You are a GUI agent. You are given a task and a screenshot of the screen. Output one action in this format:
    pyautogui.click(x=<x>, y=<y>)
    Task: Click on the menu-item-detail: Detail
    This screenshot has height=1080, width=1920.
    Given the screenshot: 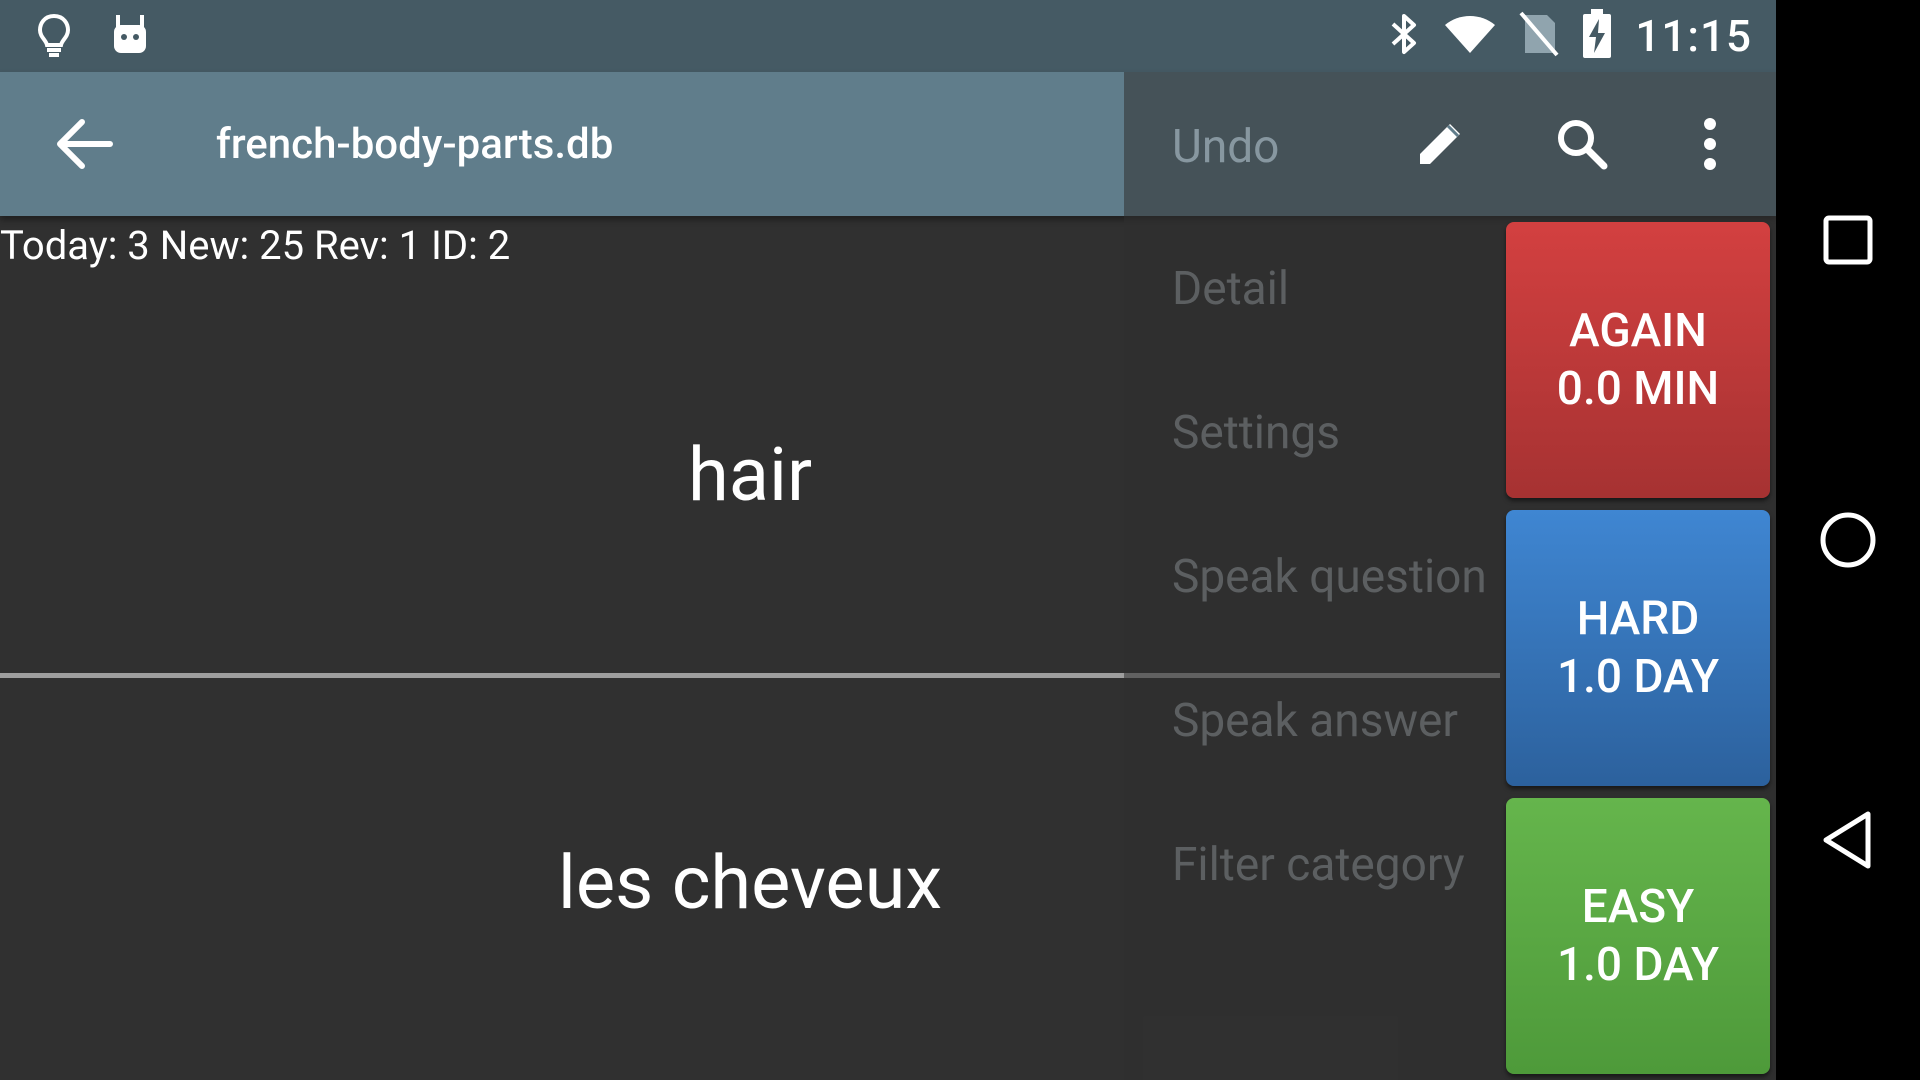 What is the action you would take?
    pyautogui.click(x=1230, y=289)
    